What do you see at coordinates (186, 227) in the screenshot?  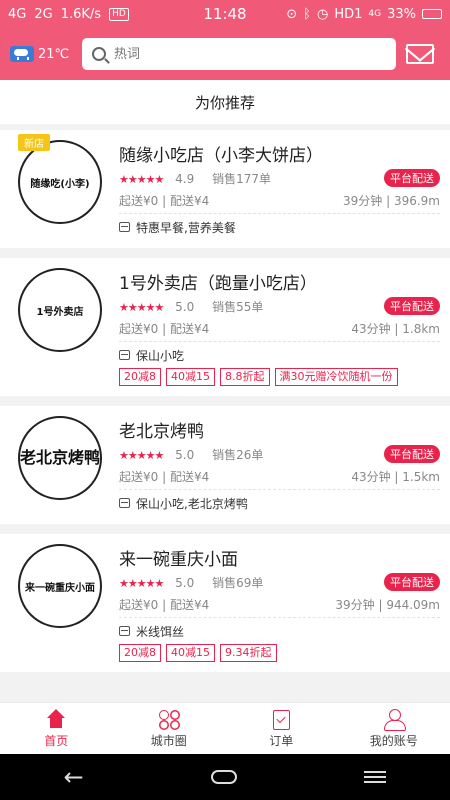 I see `shop-categories: 特惠早餐,营养美餐` at bounding box center [186, 227].